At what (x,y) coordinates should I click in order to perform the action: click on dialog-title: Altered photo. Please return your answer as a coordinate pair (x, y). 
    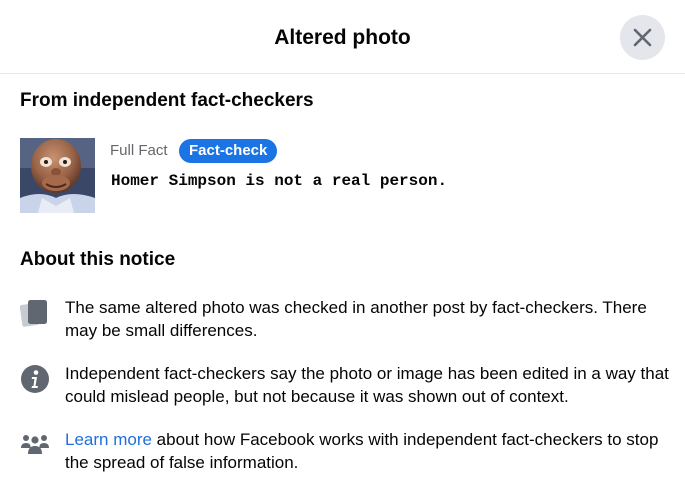
    Looking at the image, I should click on (342, 37).